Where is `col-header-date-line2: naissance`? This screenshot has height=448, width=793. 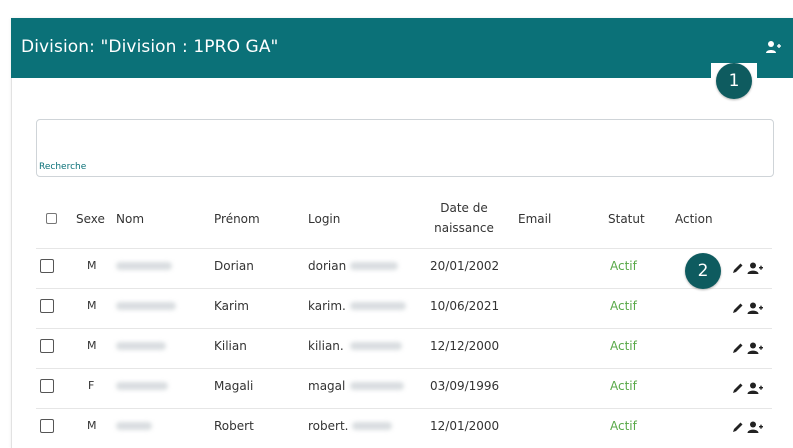
col-header-date-line2: naissance is located at coordinates (464, 228).